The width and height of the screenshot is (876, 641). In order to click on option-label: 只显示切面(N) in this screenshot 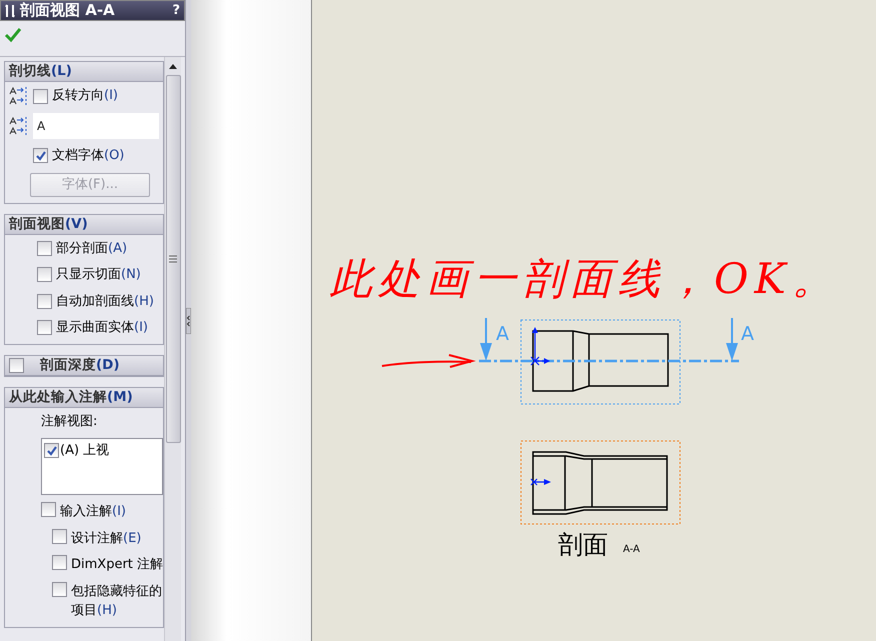, I will do `click(98, 274)`.